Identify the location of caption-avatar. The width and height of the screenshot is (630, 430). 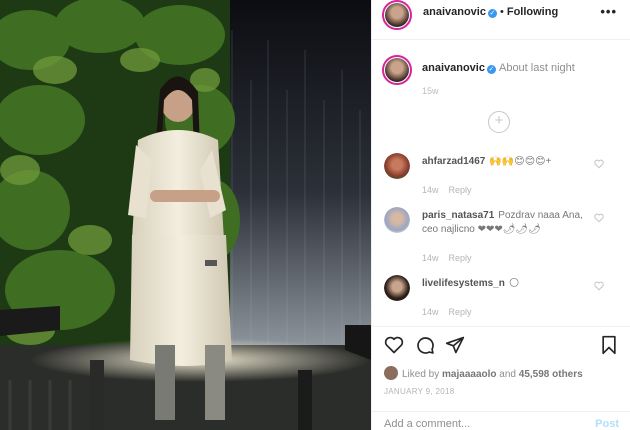
(397, 70).